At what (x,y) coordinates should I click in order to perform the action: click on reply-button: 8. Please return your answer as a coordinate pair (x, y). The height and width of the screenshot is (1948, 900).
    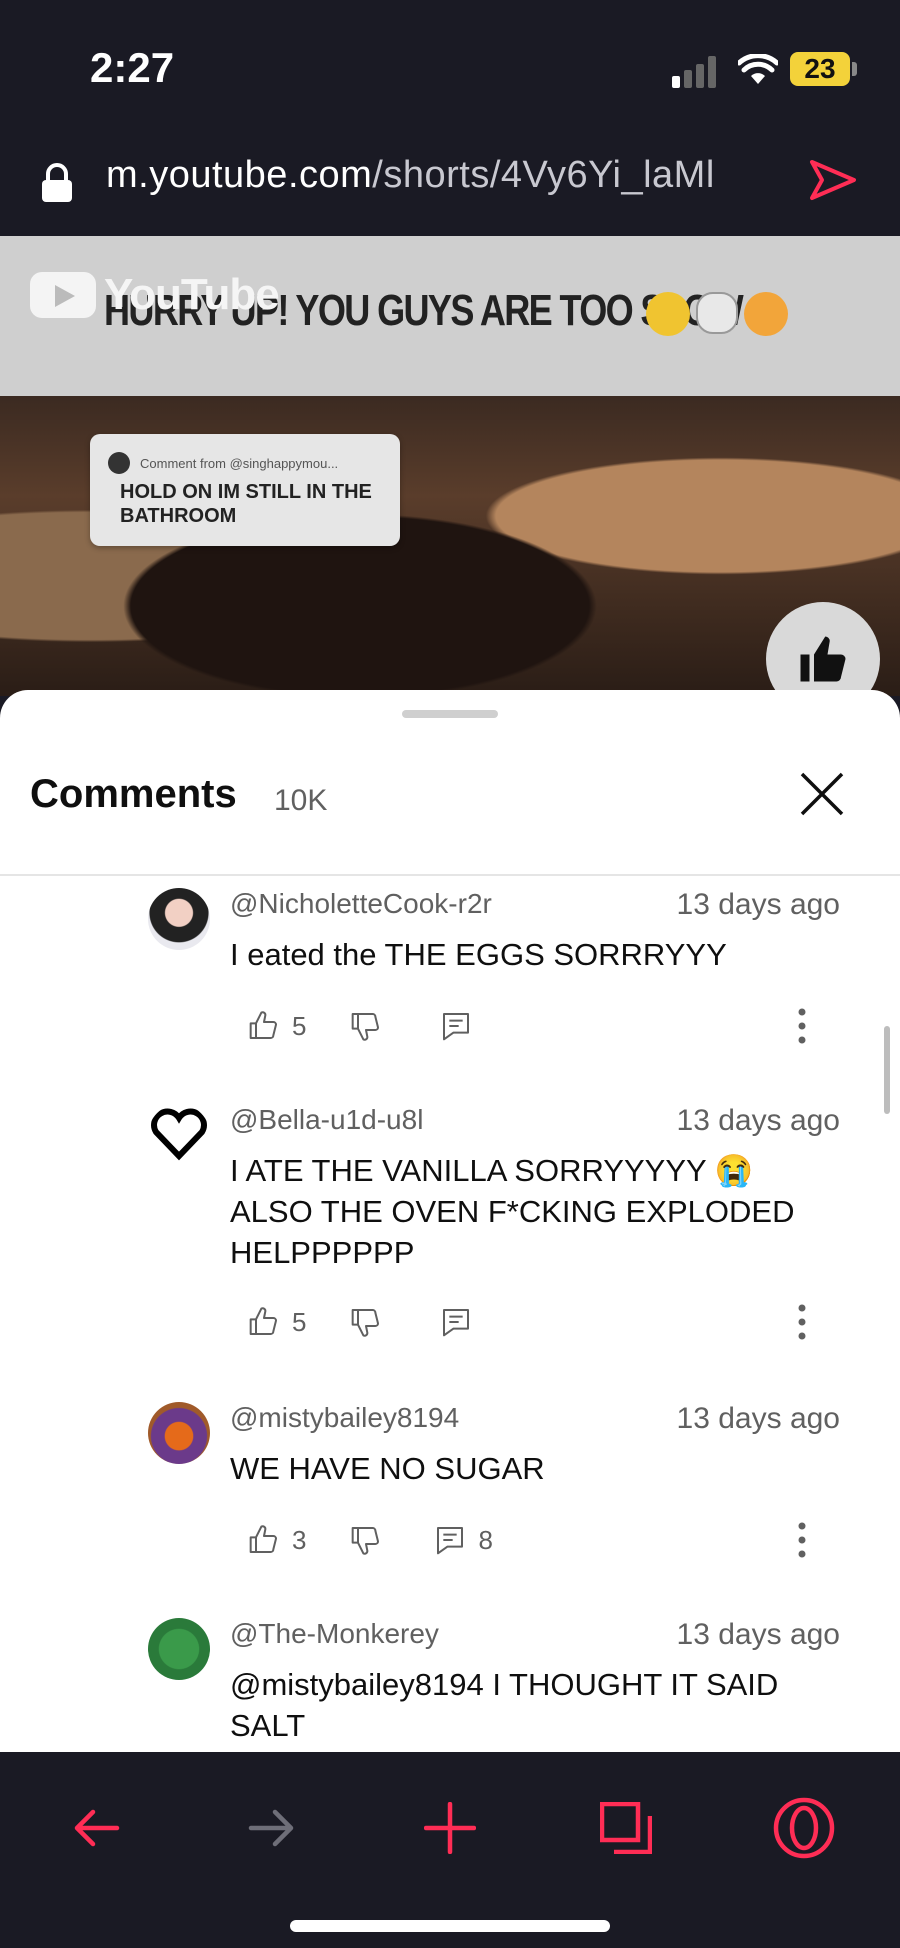
    Looking at the image, I should click on (463, 1540).